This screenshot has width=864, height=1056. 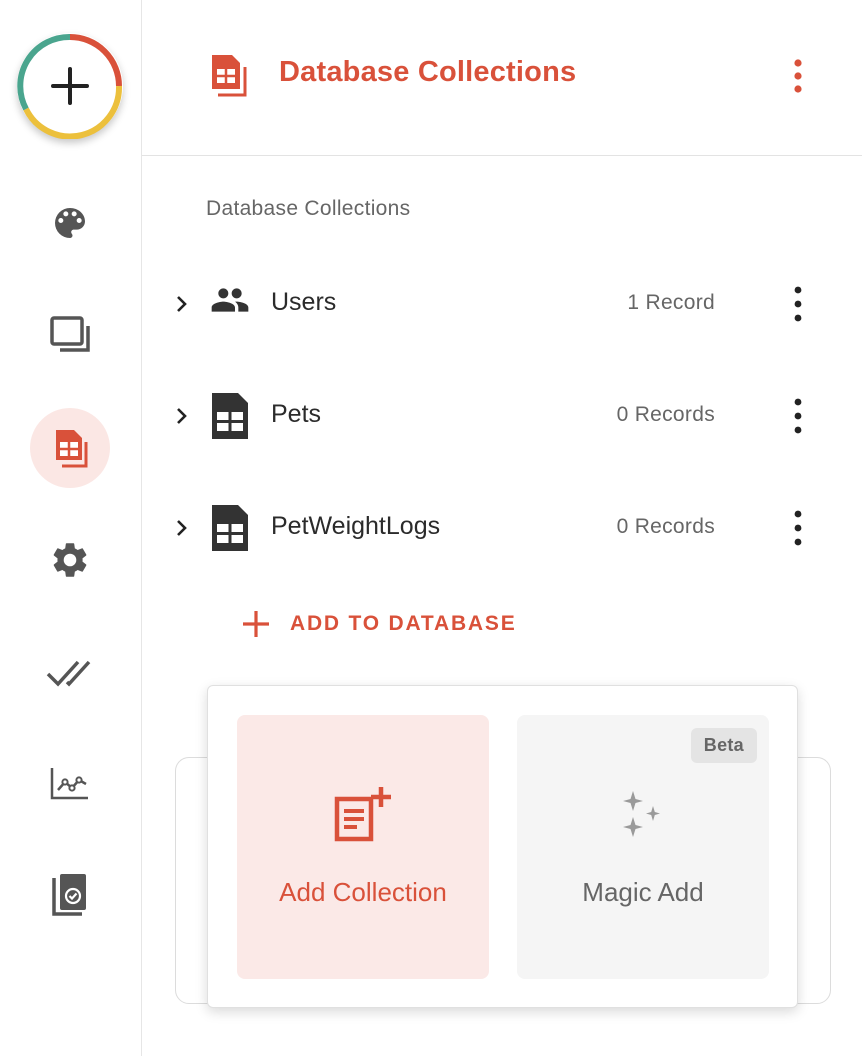 I want to click on testing-icon, so click(x=69, y=895).